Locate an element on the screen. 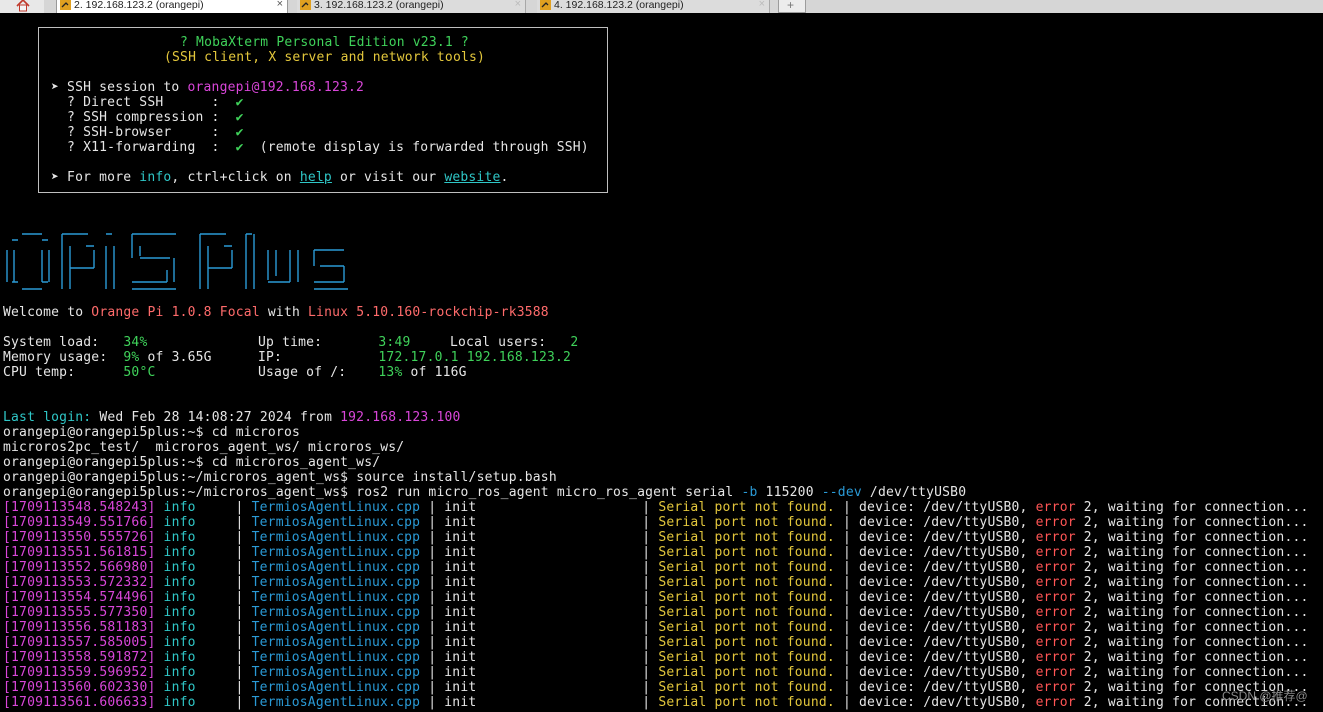 The width and height of the screenshot is (1323, 712). tab-session-3: 3. 192.168.123.2 (orangepi) × is located at coordinates (411, 6).